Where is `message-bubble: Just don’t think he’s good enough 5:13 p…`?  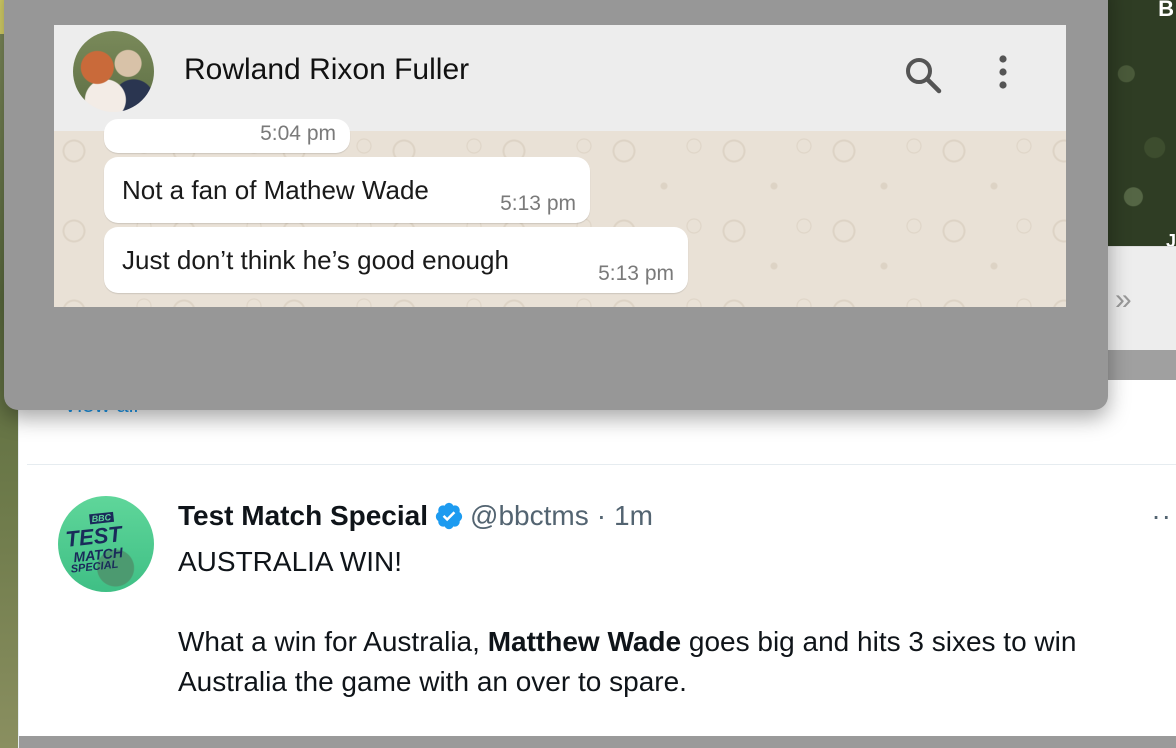 message-bubble: Just don’t think he’s good enough 5:13 p… is located at coordinates (396, 260).